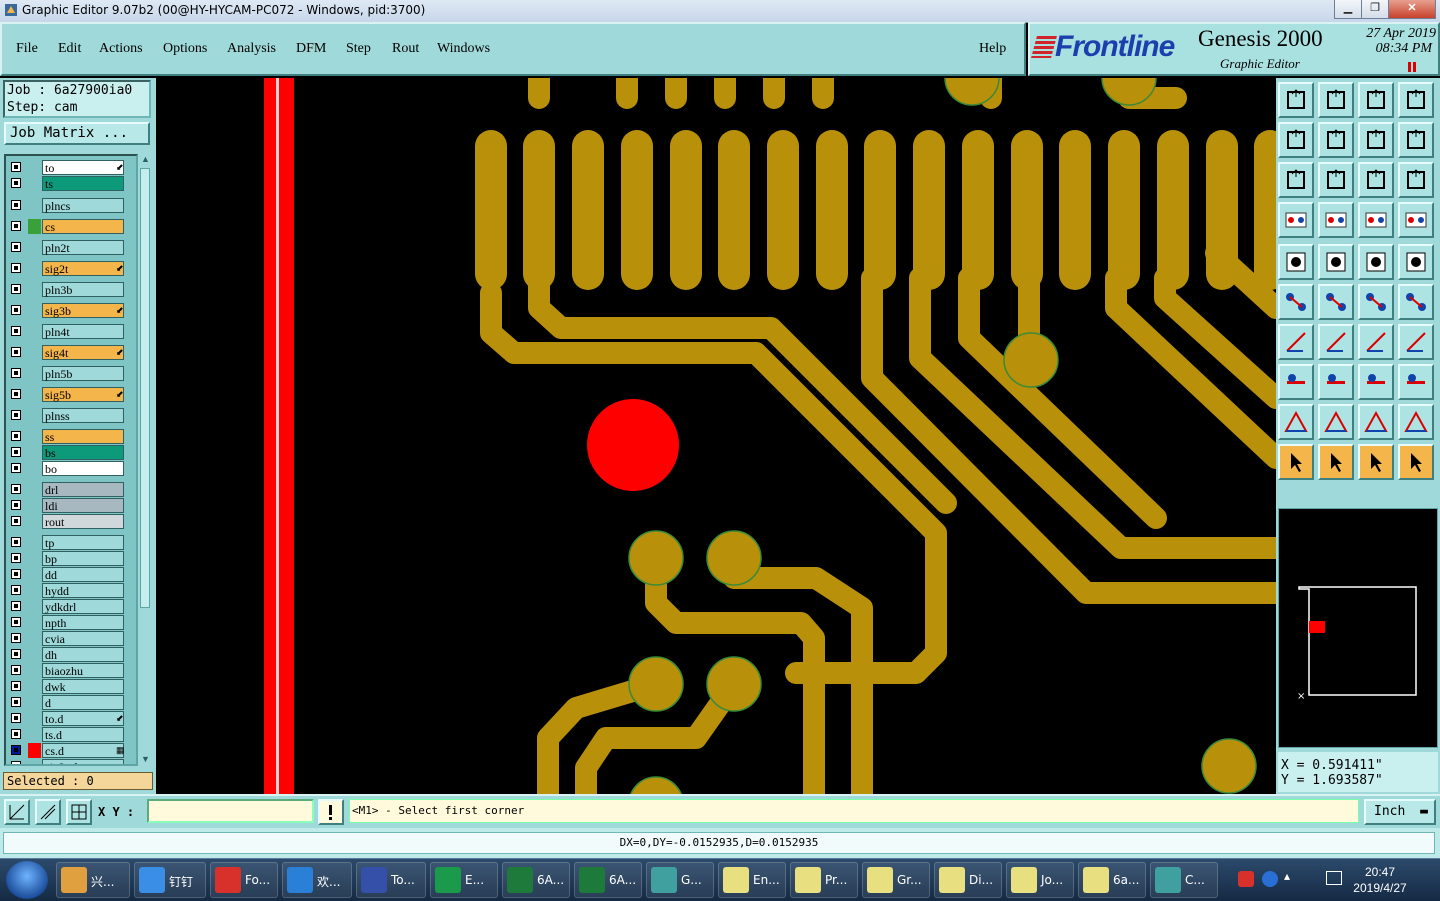 This screenshot has height=901, width=1440. Describe the element at coordinates (83, 505) in the screenshot. I see `layer-name: ldi` at that location.